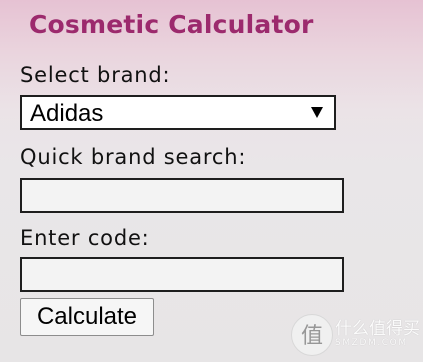 The height and width of the screenshot is (362, 423). I want to click on dropdown-arrow-icon, so click(317, 112).